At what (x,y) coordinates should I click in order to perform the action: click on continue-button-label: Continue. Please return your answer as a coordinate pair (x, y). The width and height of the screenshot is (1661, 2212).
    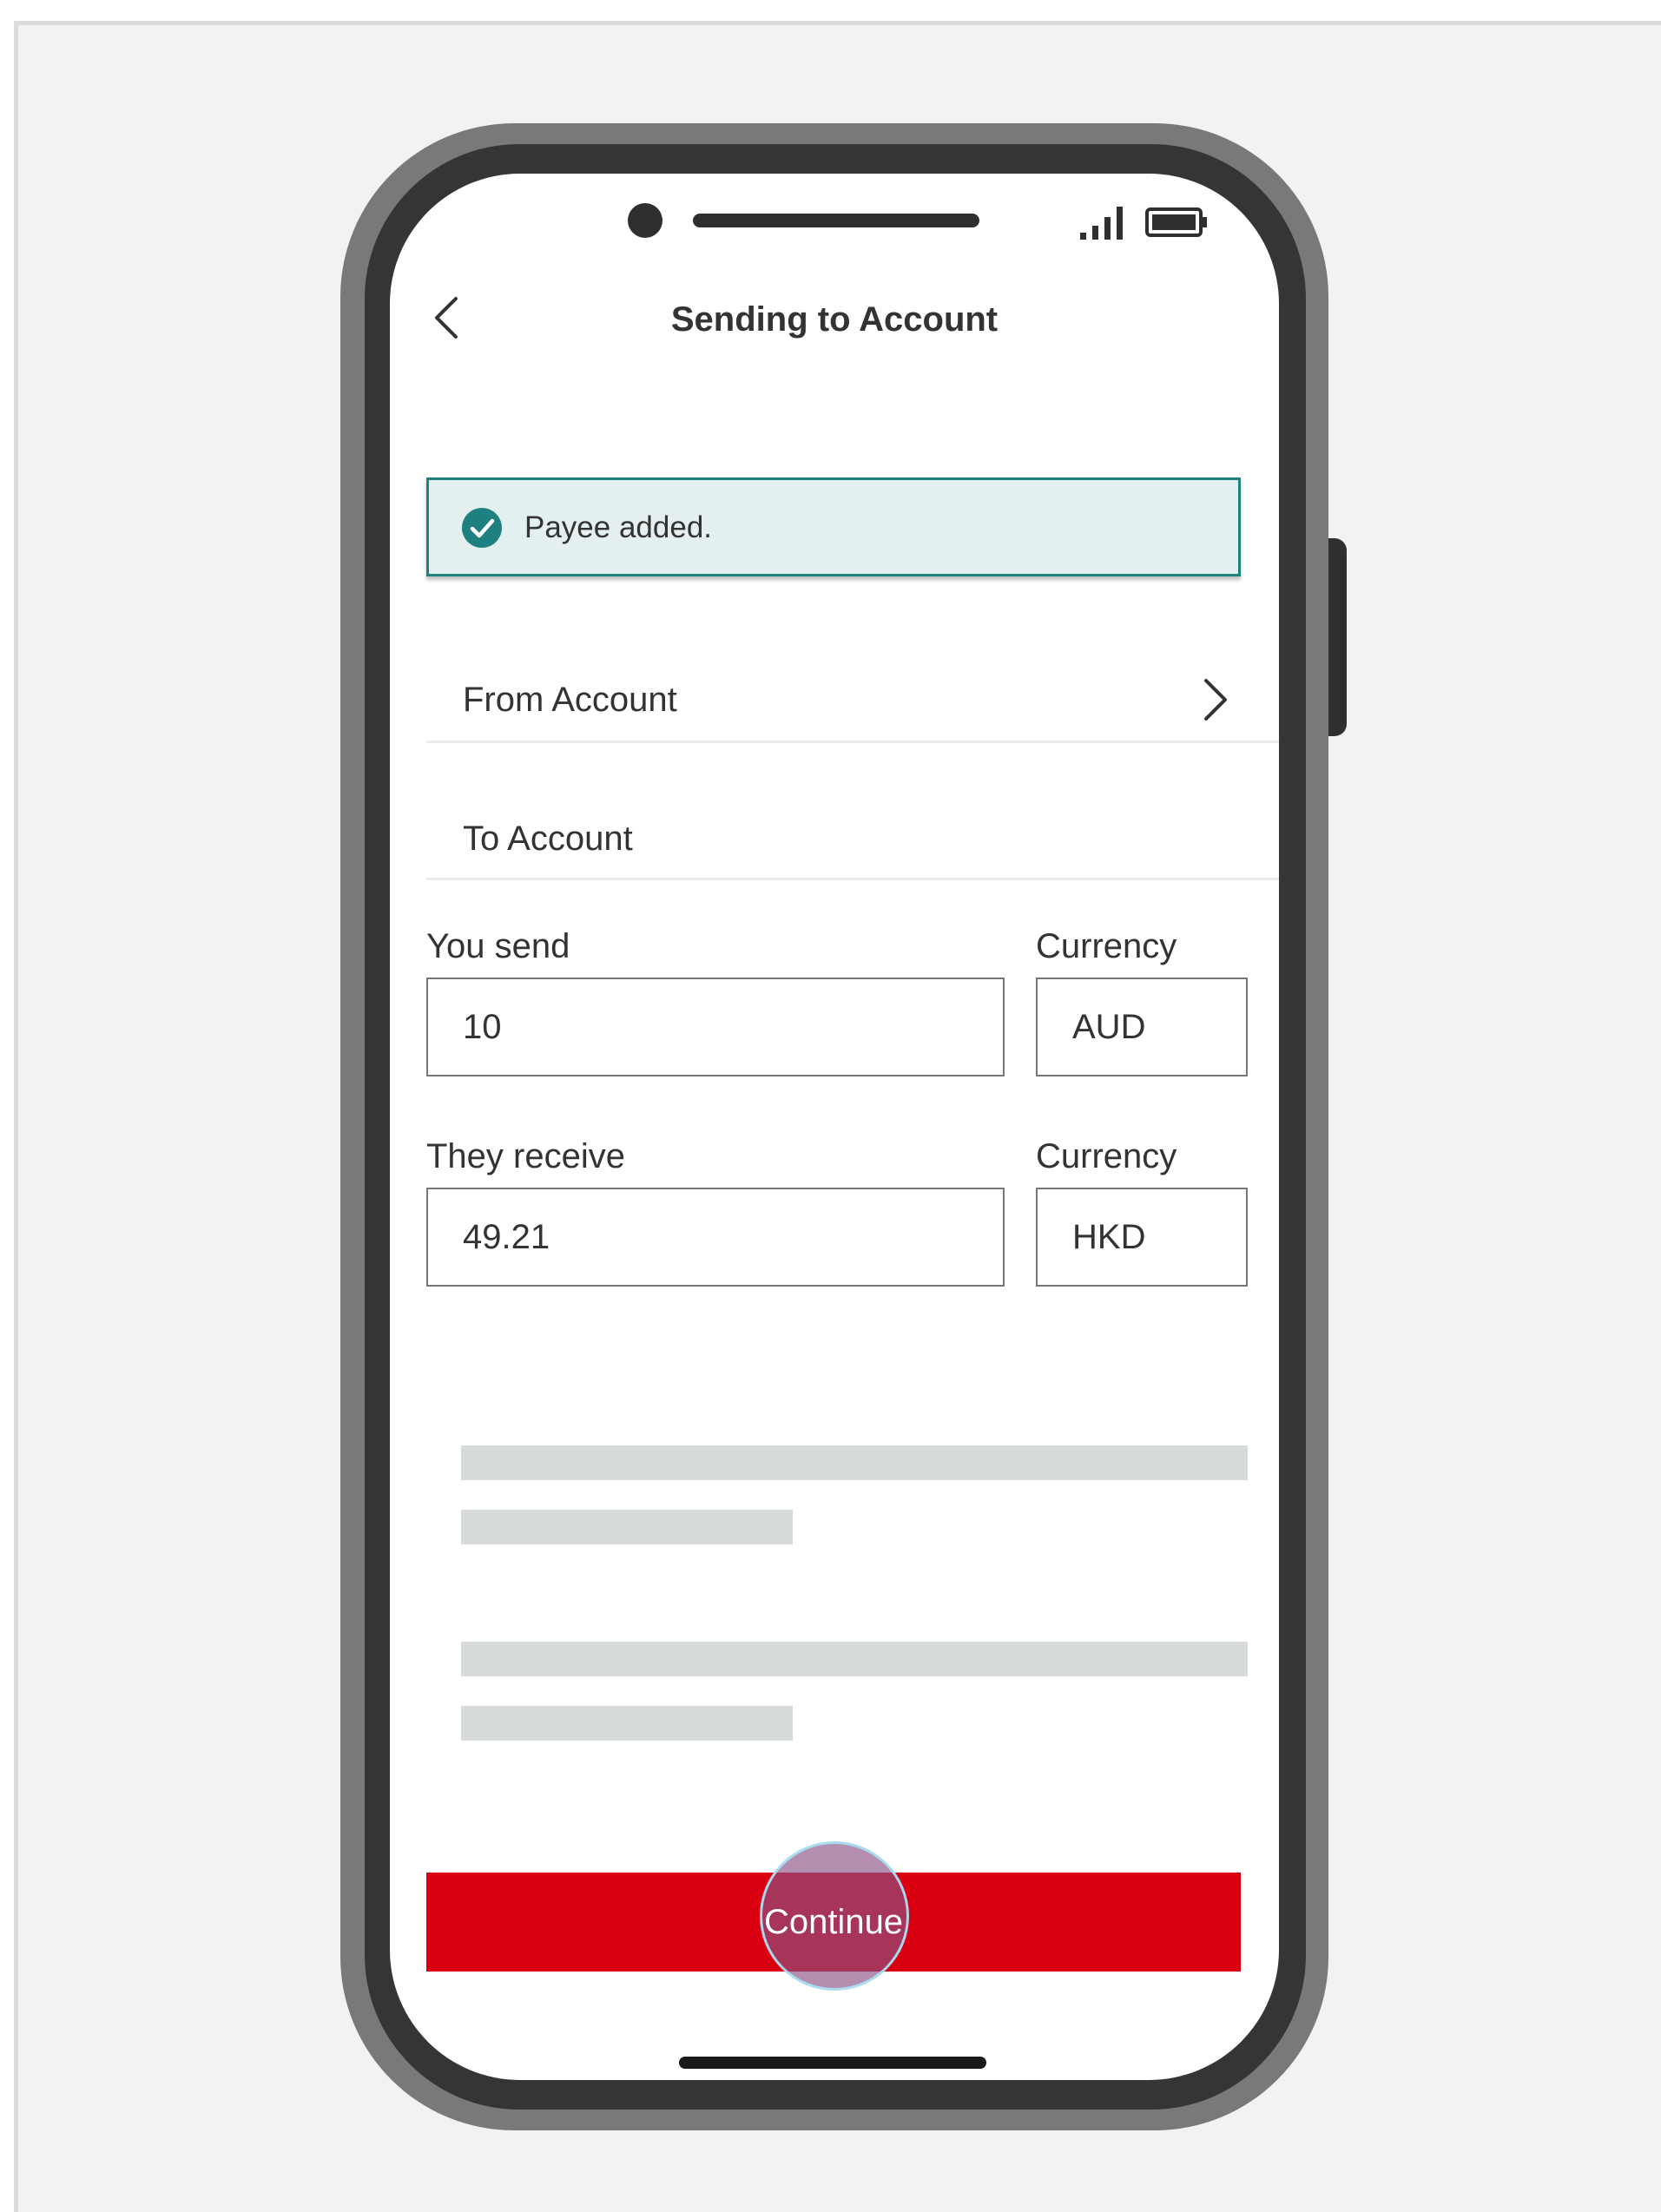
    Looking at the image, I should click on (833, 1922).